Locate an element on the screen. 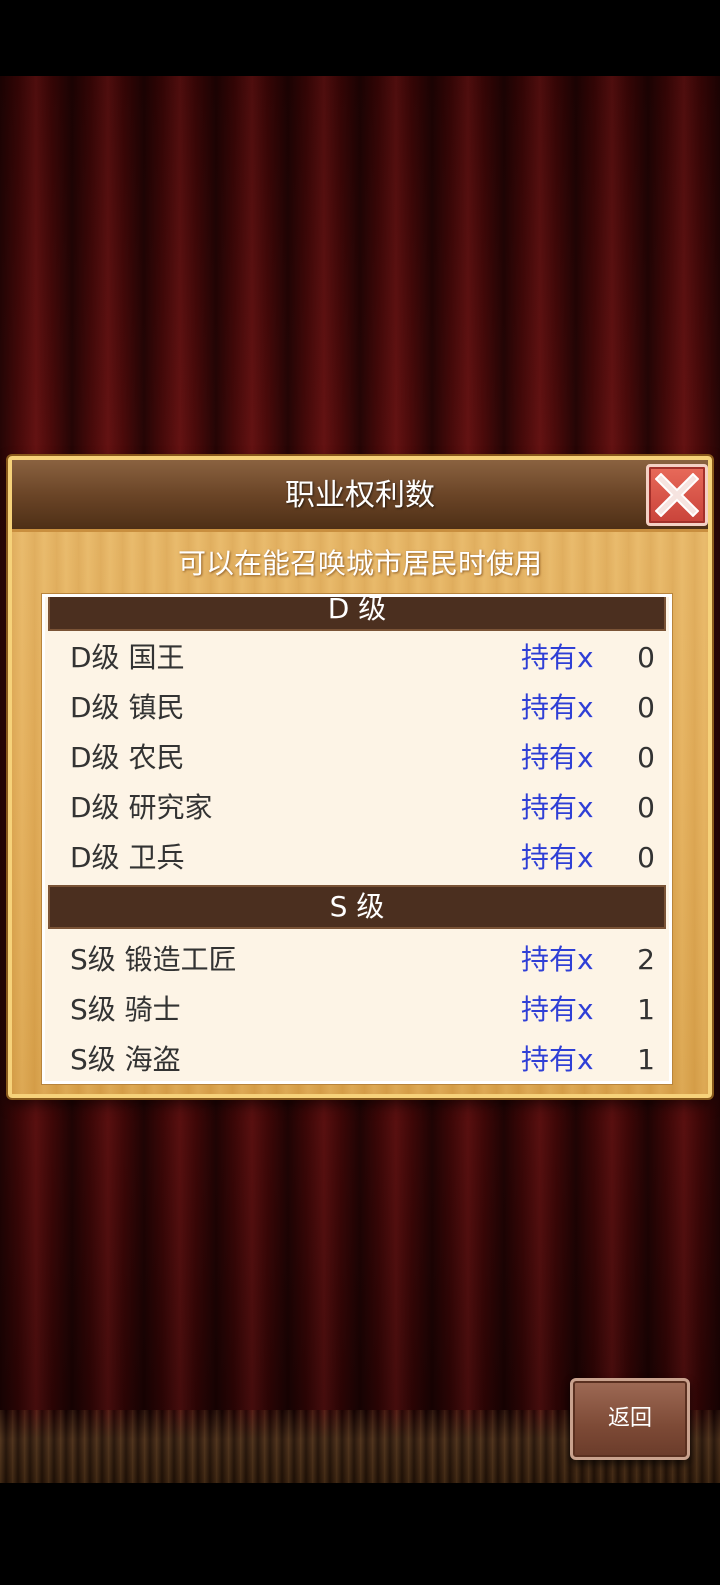 The width and height of the screenshot is (720, 1585). job-name: D级 研究家 is located at coordinates (141, 807).